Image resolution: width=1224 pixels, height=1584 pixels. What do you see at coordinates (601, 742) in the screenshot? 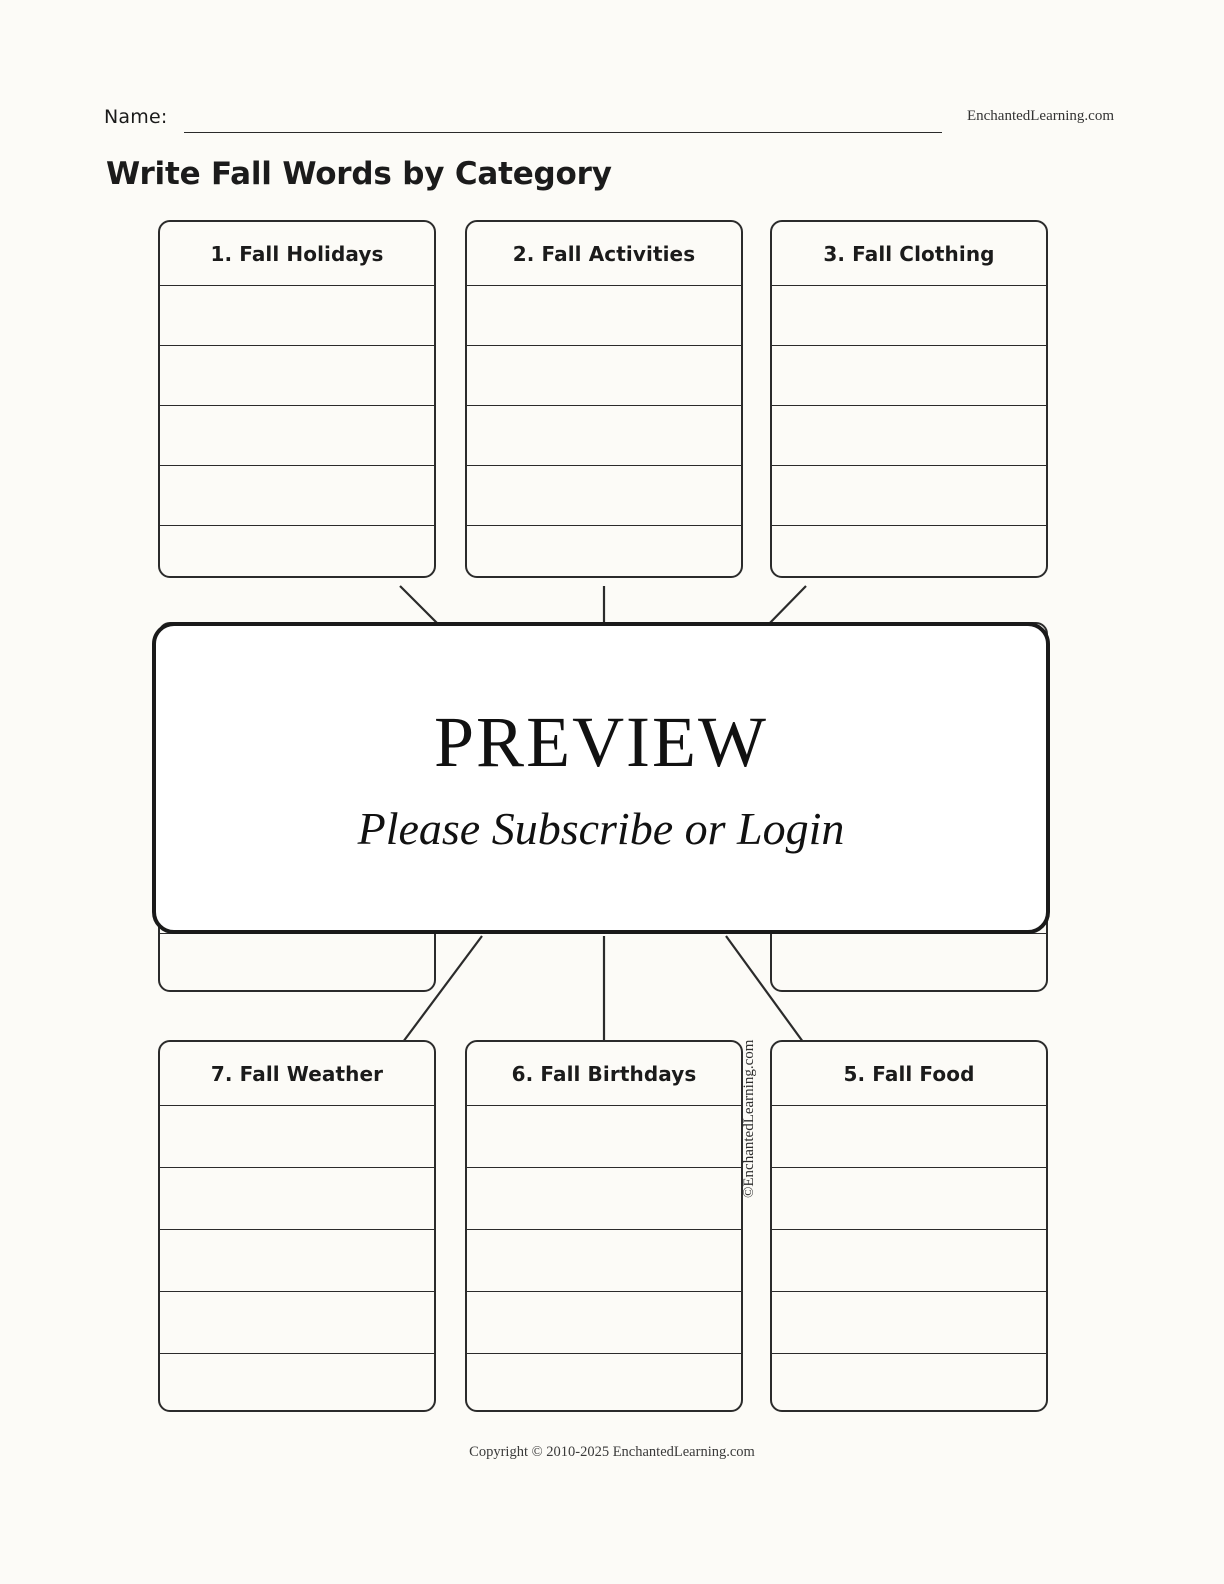
I see `preview-title: PREVIEW` at bounding box center [601, 742].